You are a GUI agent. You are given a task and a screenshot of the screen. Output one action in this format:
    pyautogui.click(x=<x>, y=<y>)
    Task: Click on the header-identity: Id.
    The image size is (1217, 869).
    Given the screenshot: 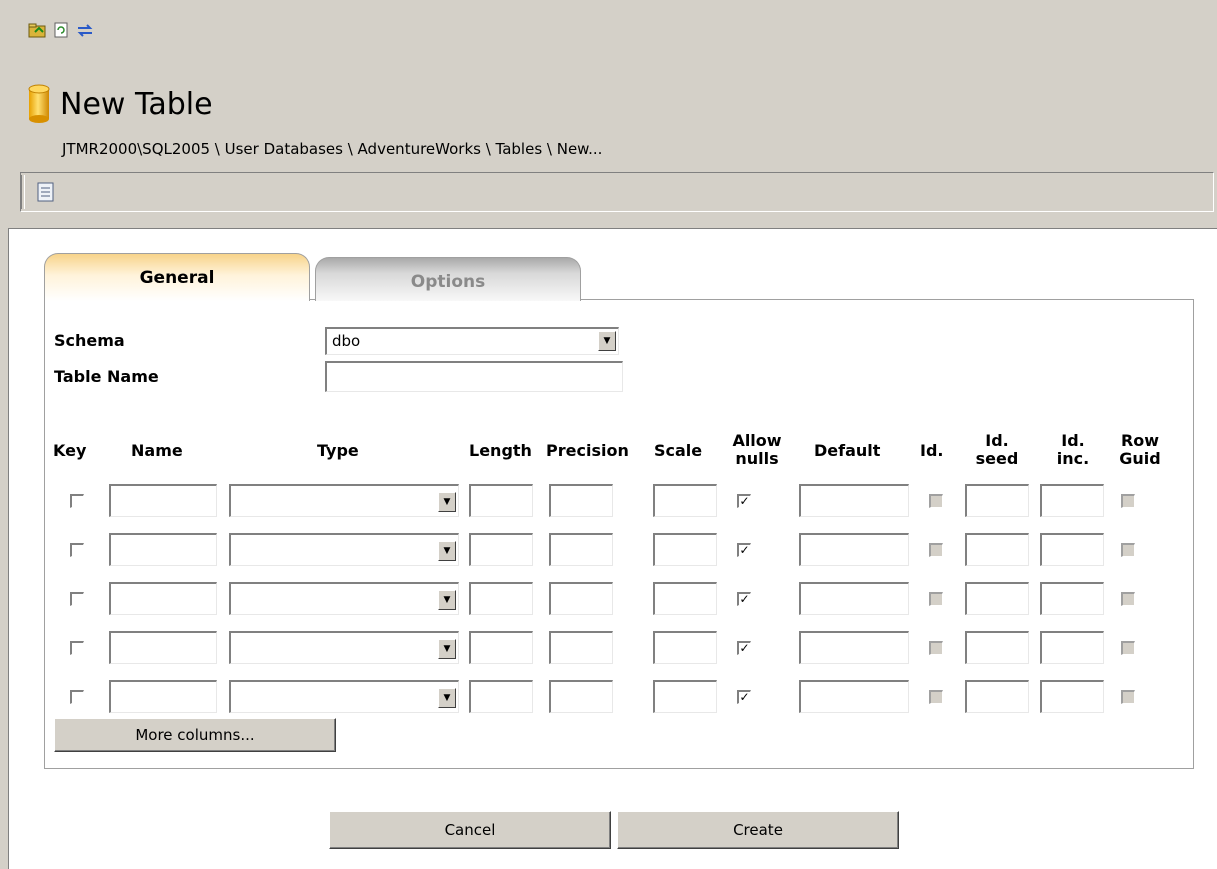 What is the action you would take?
    pyautogui.click(x=932, y=450)
    